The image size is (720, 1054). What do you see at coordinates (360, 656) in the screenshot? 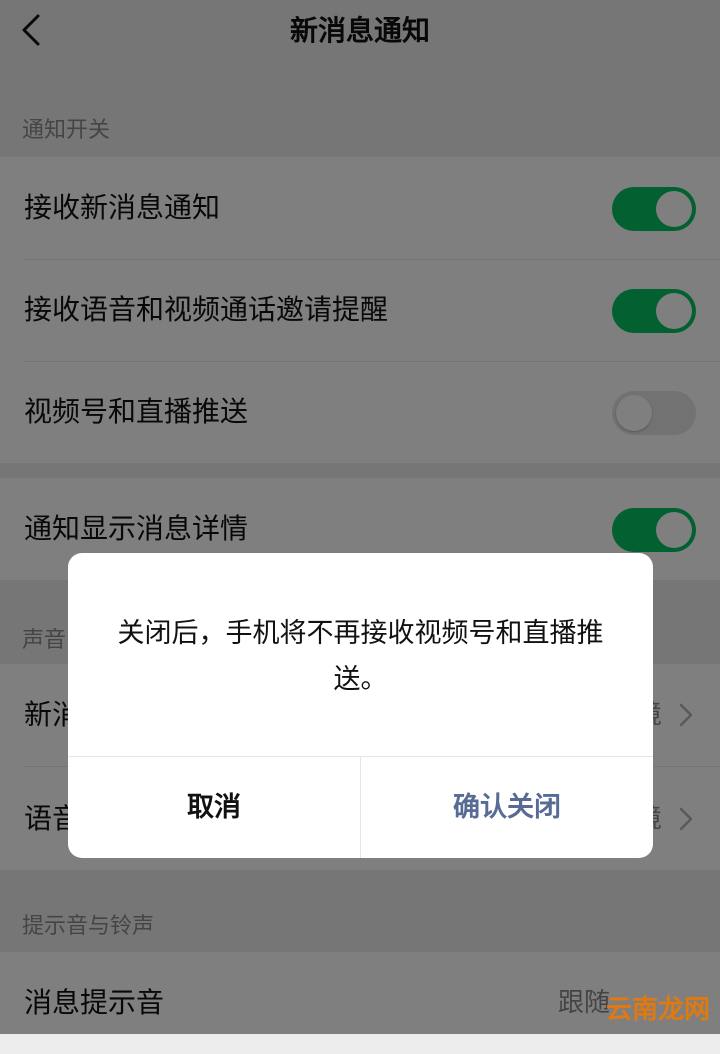
I see `dialog-message: 关闭后，手机将不再接收视频号和直播推送。` at bounding box center [360, 656].